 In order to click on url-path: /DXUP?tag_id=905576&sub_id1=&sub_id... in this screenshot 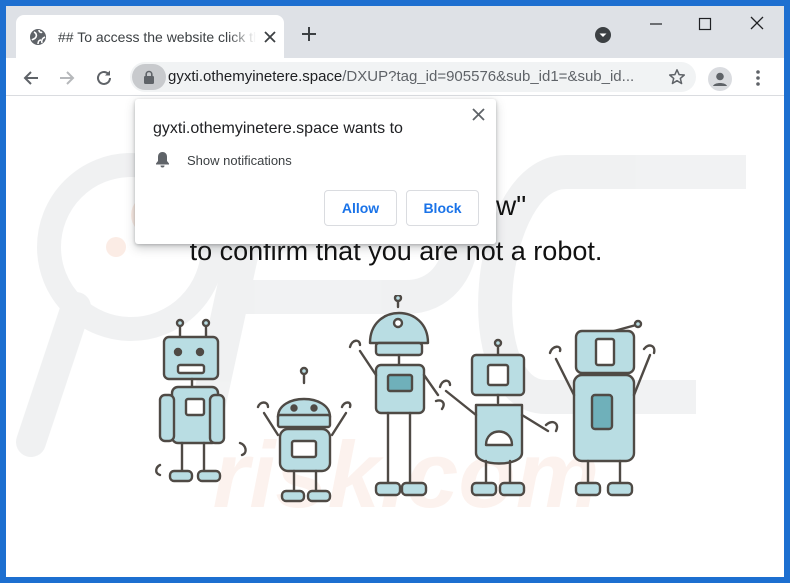, I will do `click(488, 76)`.